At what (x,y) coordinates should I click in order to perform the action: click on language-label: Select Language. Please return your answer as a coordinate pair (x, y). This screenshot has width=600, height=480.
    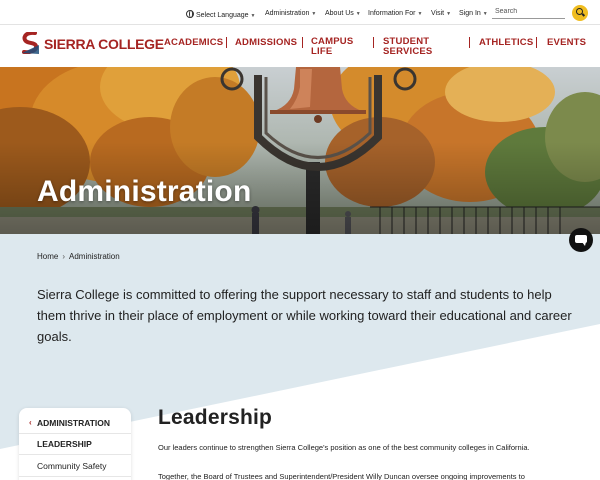
    Looking at the image, I should click on (222, 15).